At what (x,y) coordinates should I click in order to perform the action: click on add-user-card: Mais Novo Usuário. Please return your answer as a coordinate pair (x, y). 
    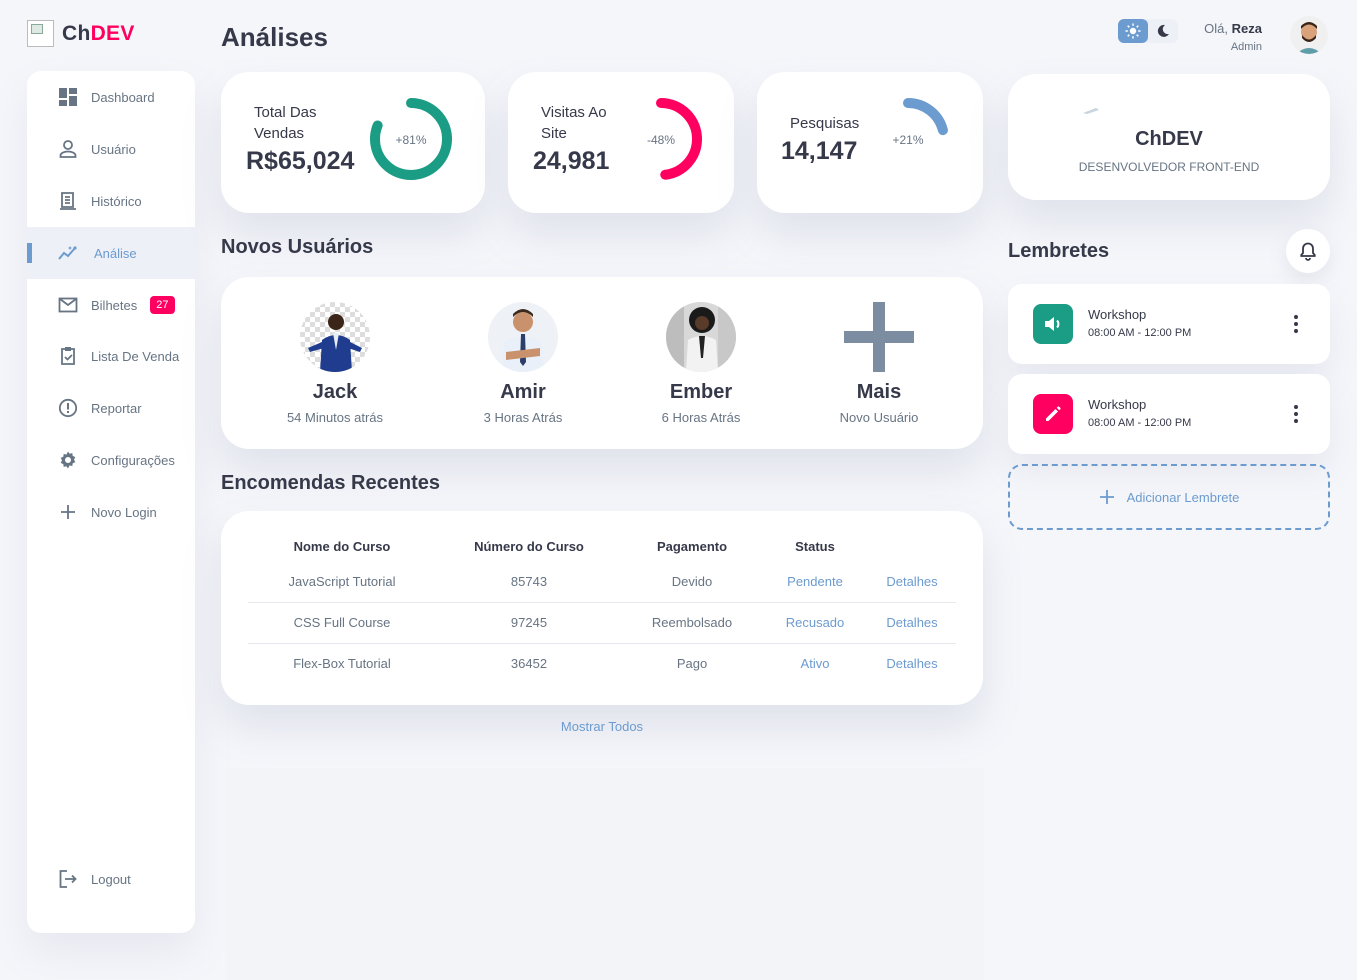
    Looking at the image, I should click on (879, 363).